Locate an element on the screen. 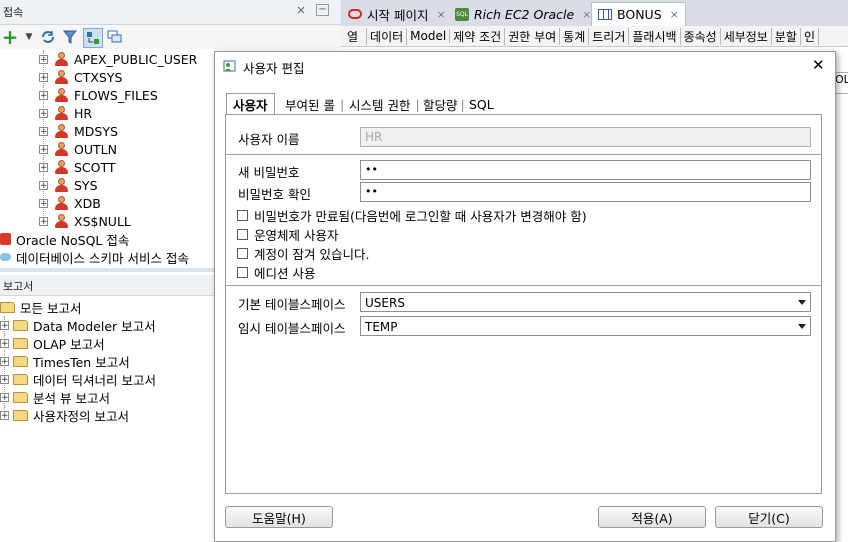 Image resolution: width=848 pixels, height=542 pixels. tree-item-user: + HR is located at coordinates (65, 113).